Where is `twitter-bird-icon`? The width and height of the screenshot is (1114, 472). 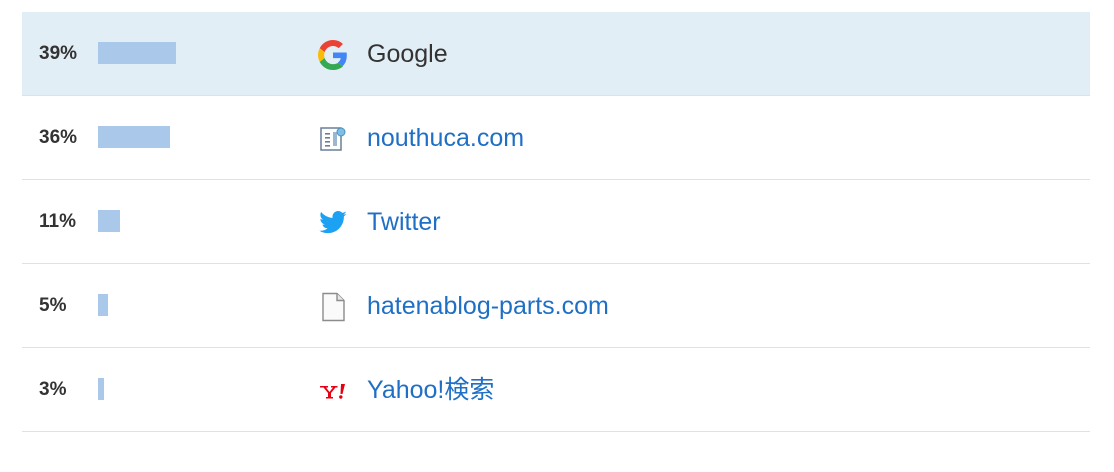 twitter-bird-icon is located at coordinates (333, 223).